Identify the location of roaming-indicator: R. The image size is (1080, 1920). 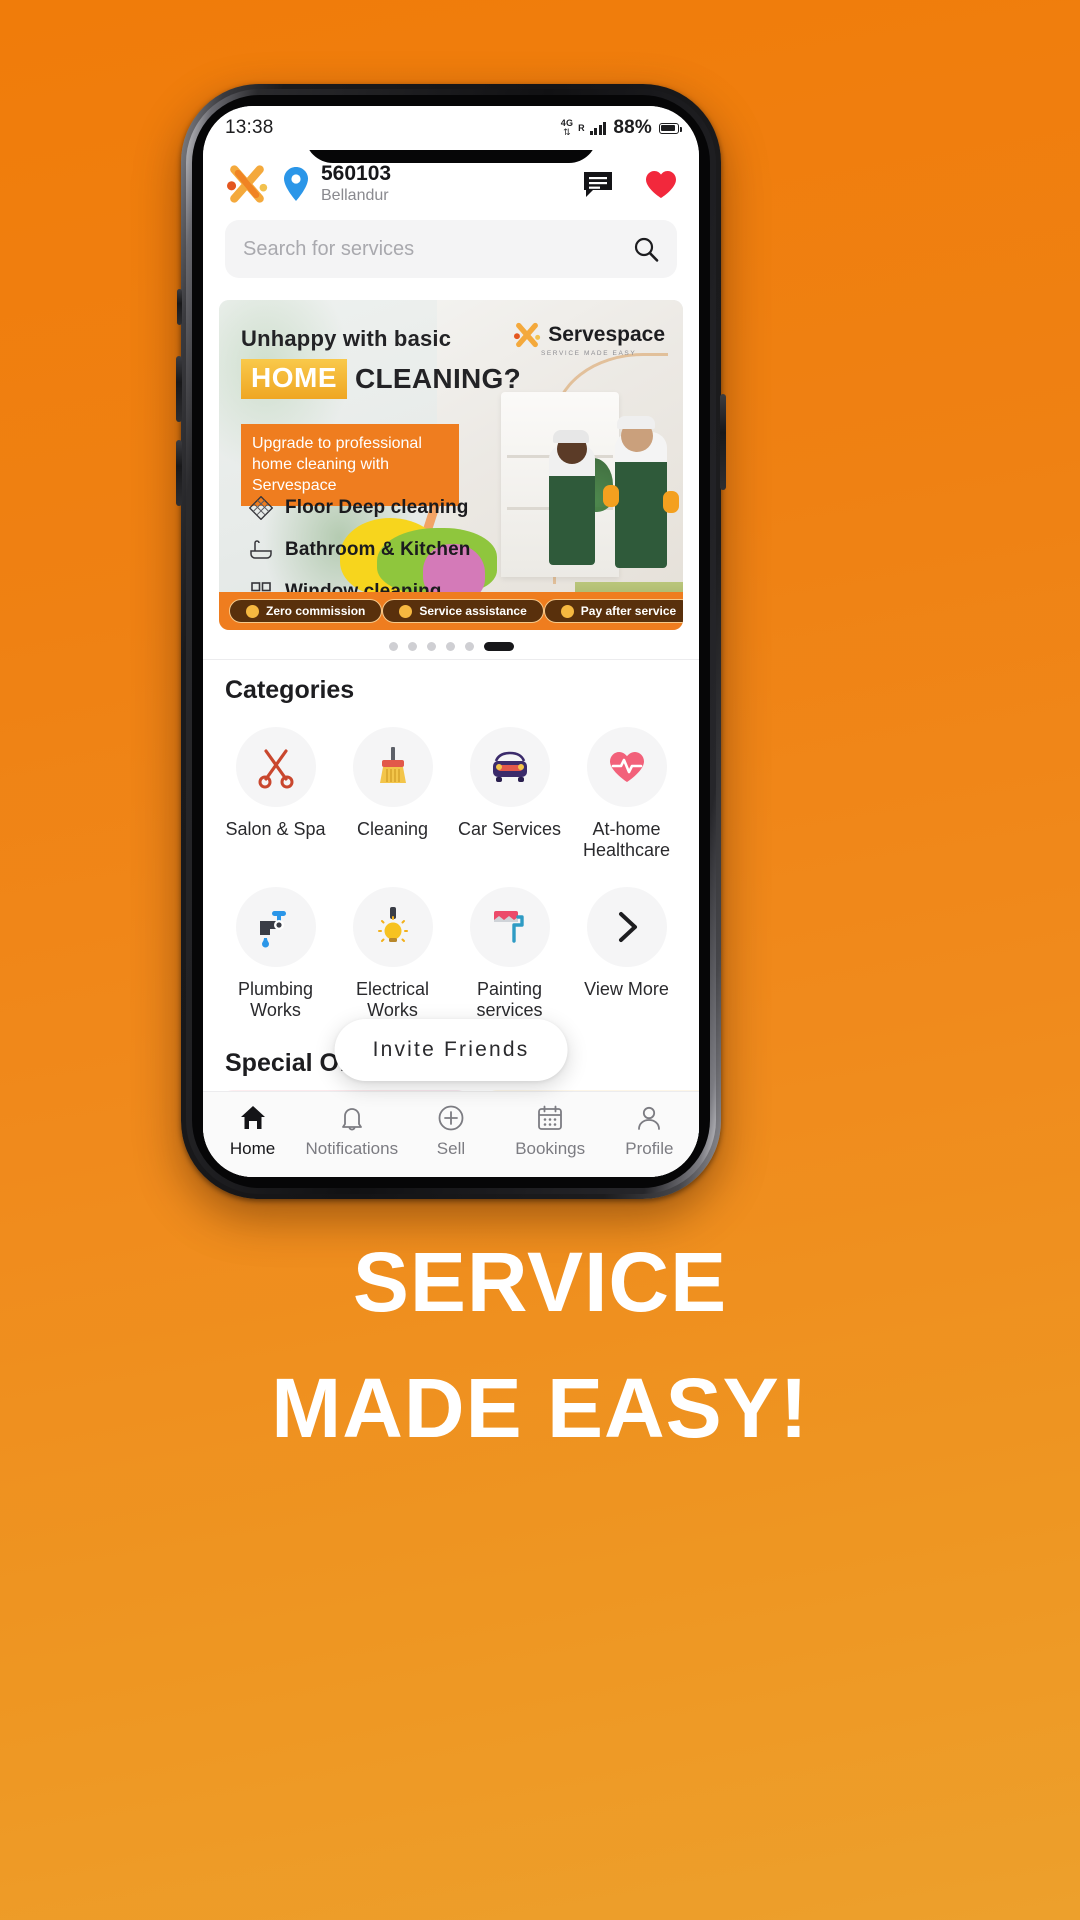
(581, 127).